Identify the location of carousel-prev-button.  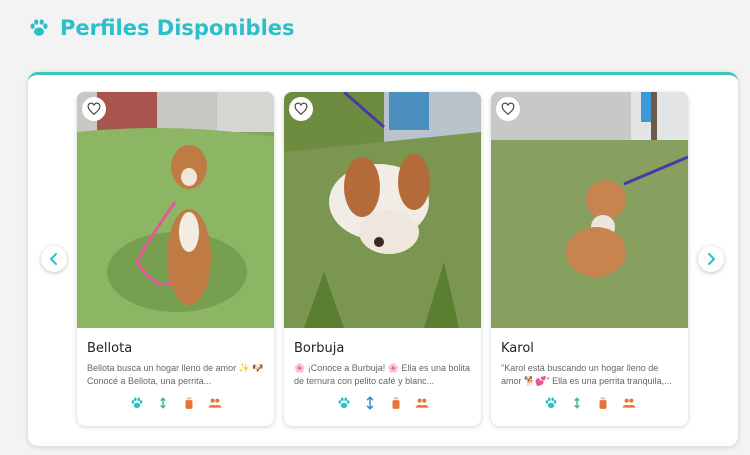
(54, 259).